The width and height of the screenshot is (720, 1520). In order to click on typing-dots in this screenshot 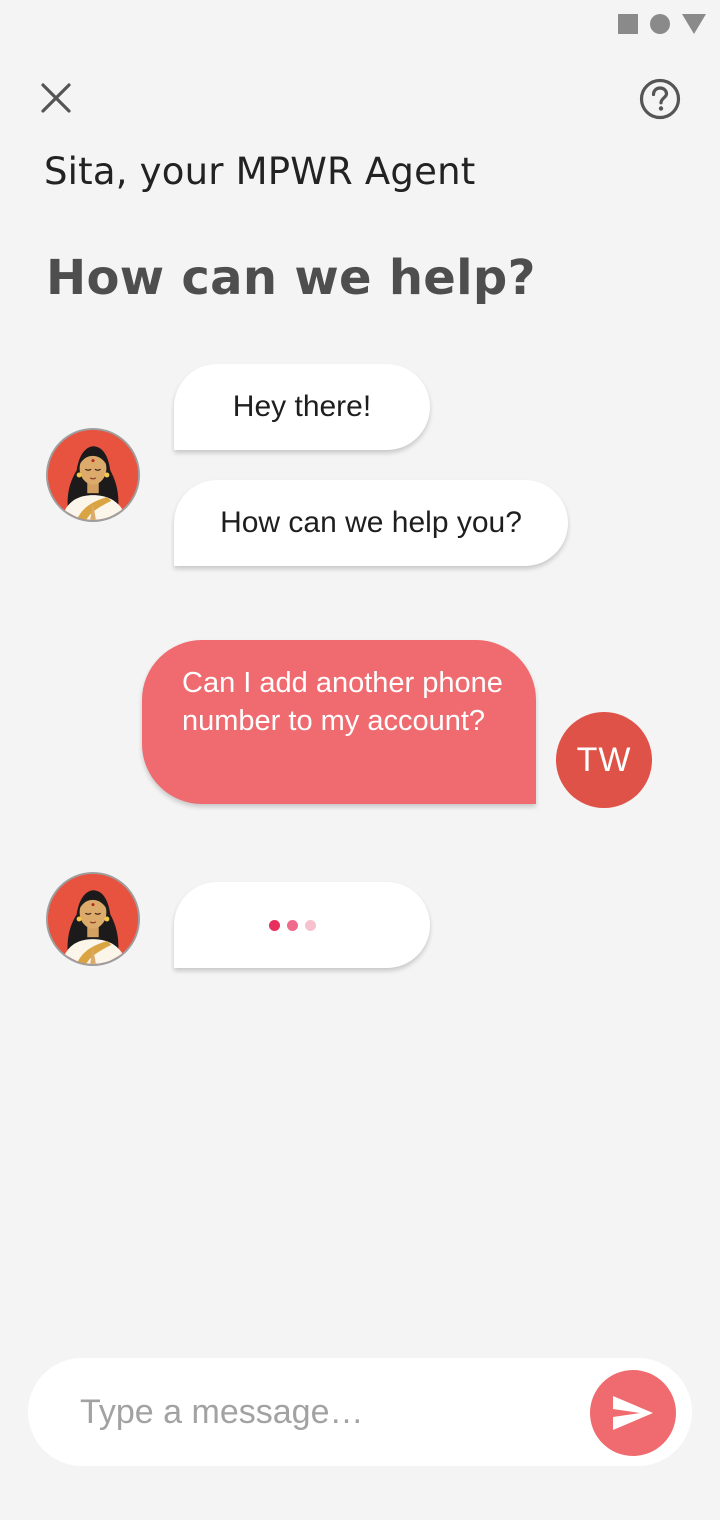, I will do `click(292, 925)`.